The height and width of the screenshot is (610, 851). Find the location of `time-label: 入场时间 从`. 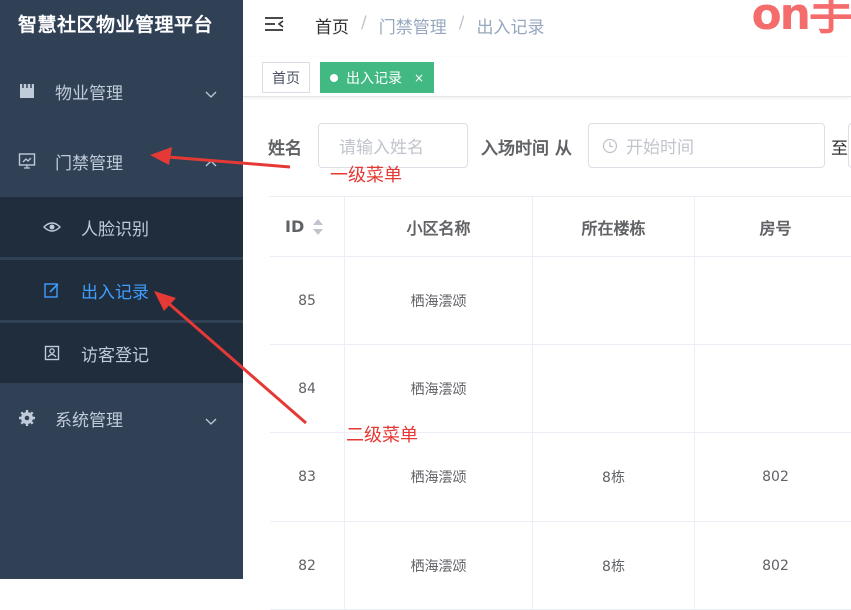

time-label: 入场时间 从 is located at coordinates (526, 149).